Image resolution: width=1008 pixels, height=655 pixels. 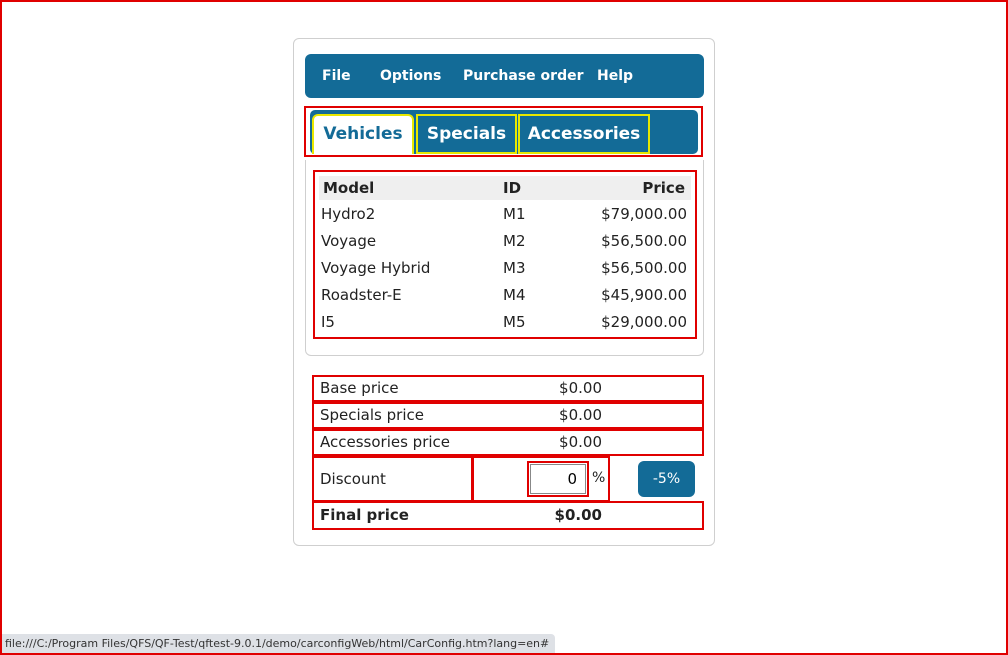 I want to click on percent-sign: %, so click(x=599, y=478).